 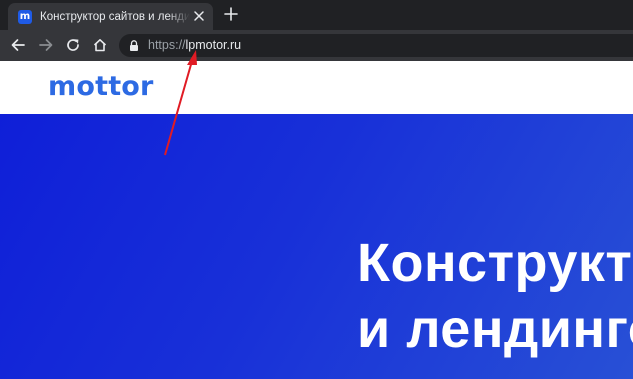 What do you see at coordinates (376, 45) in the screenshot?
I see `address-bar: https://lpmotor.ru` at bounding box center [376, 45].